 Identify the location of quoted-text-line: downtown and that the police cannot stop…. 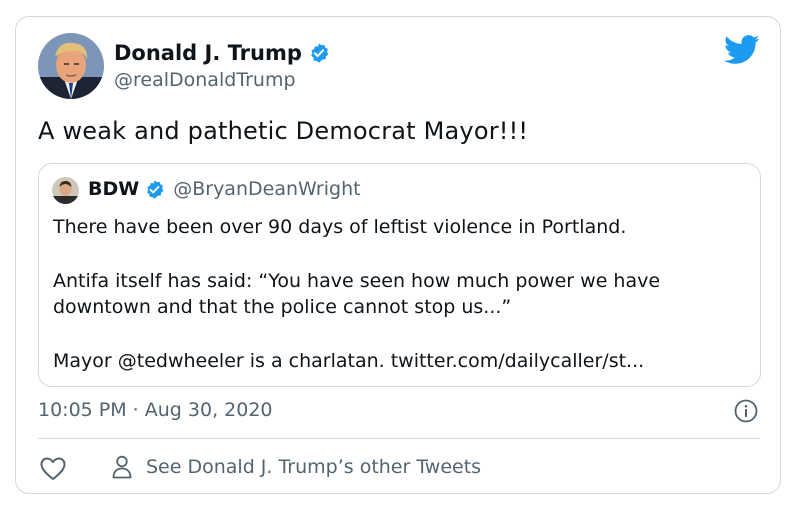
(282, 307).